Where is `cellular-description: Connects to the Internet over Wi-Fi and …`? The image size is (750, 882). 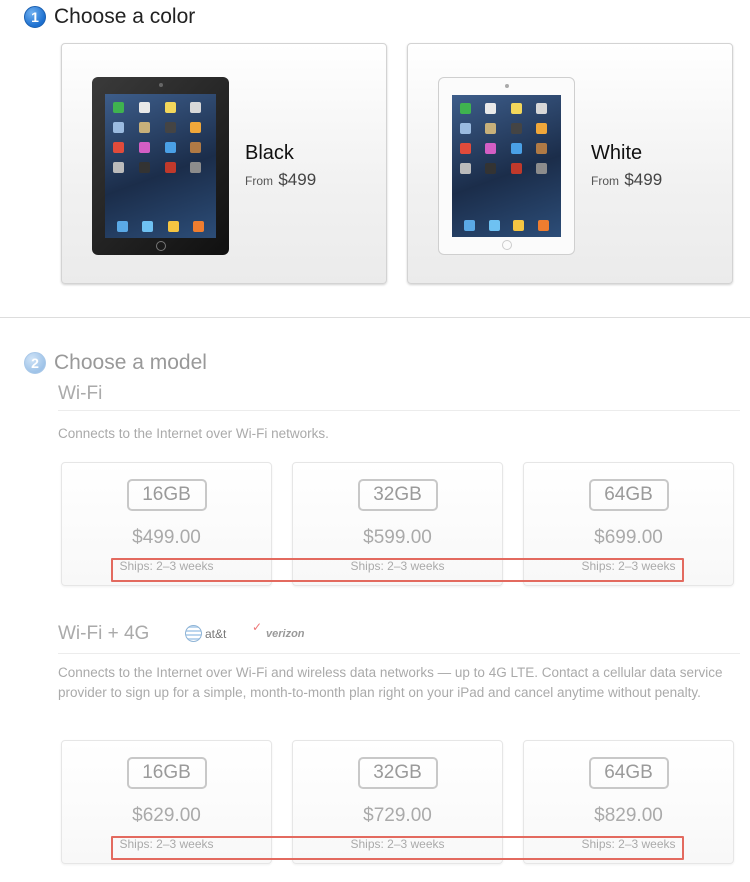 cellular-description: Connects to the Internet over Wi-Fi and … is located at coordinates (390, 682).